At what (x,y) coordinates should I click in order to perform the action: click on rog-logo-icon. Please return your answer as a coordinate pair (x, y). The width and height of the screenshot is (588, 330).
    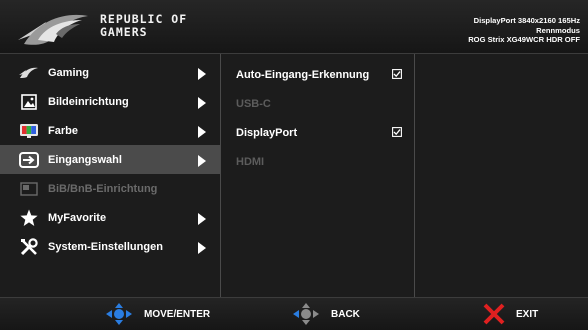
    Looking at the image, I should click on (53, 29).